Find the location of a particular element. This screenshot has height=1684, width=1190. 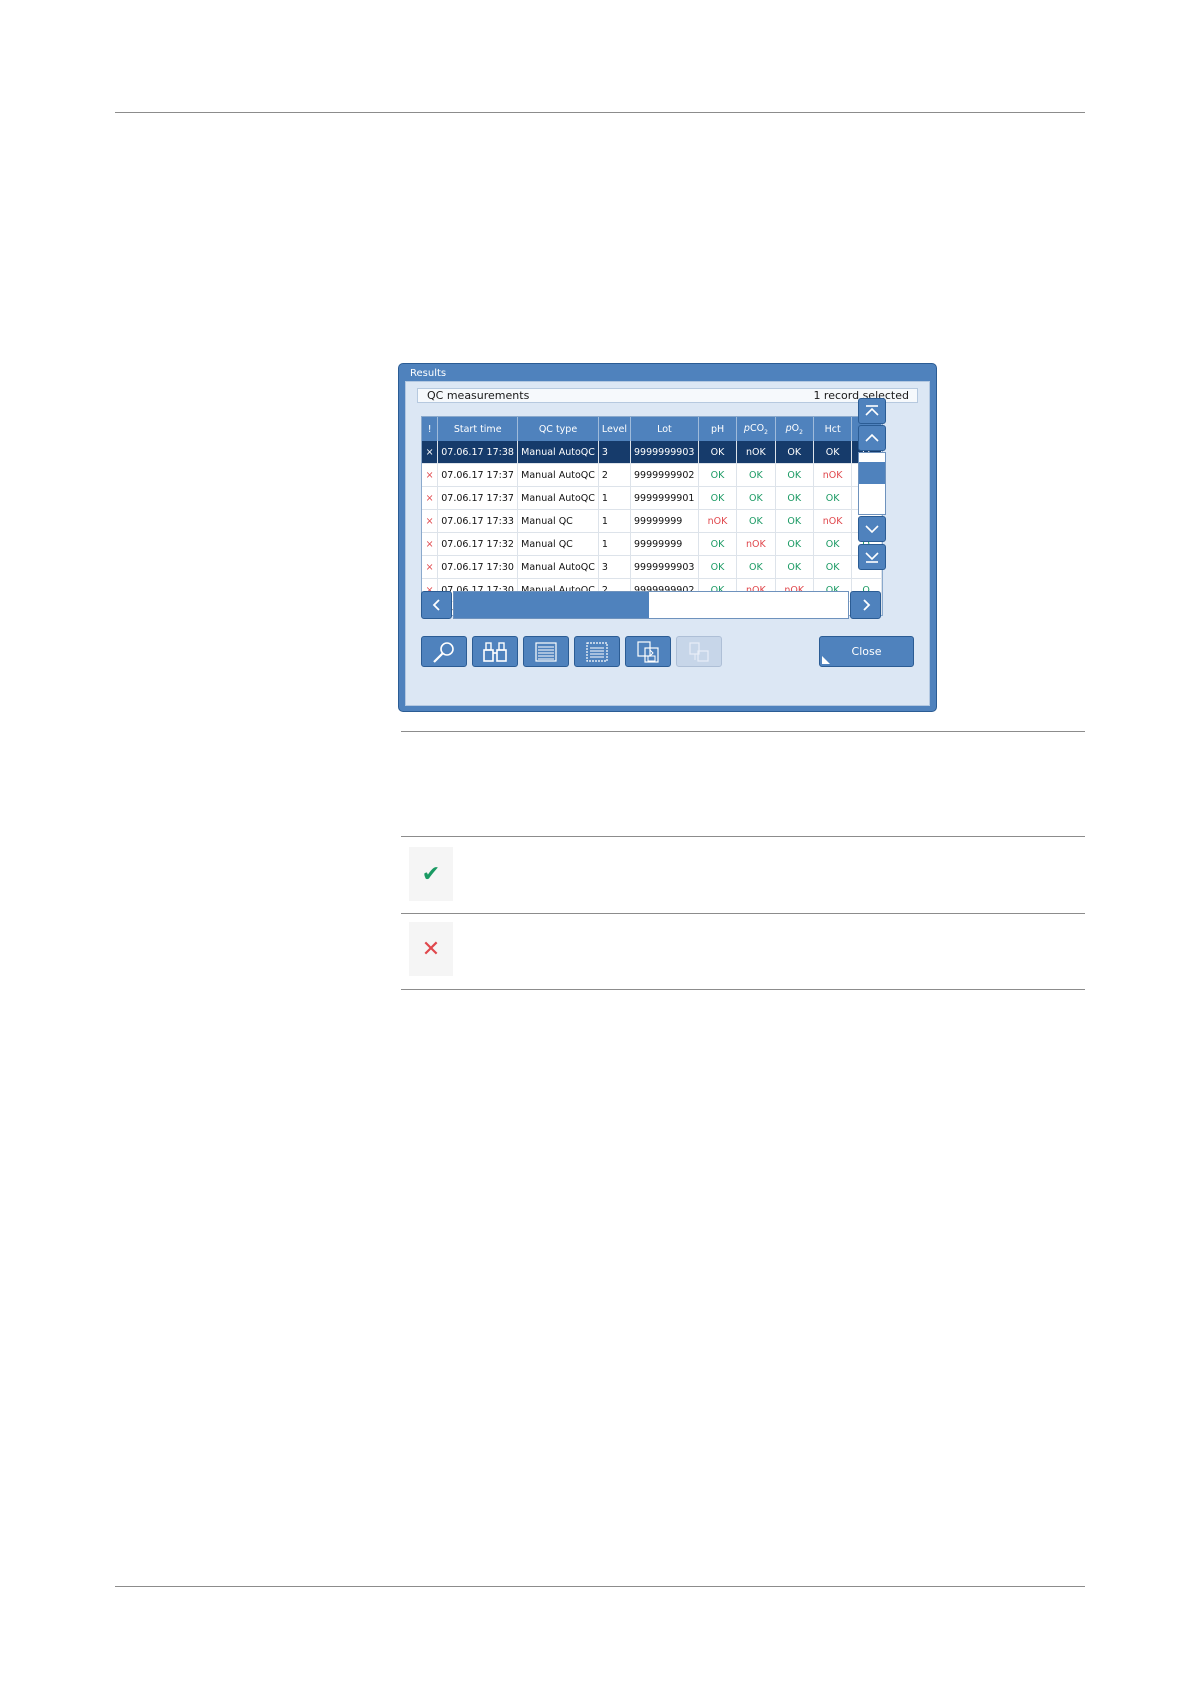

scroll-left-button is located at coordinates (436, 605).